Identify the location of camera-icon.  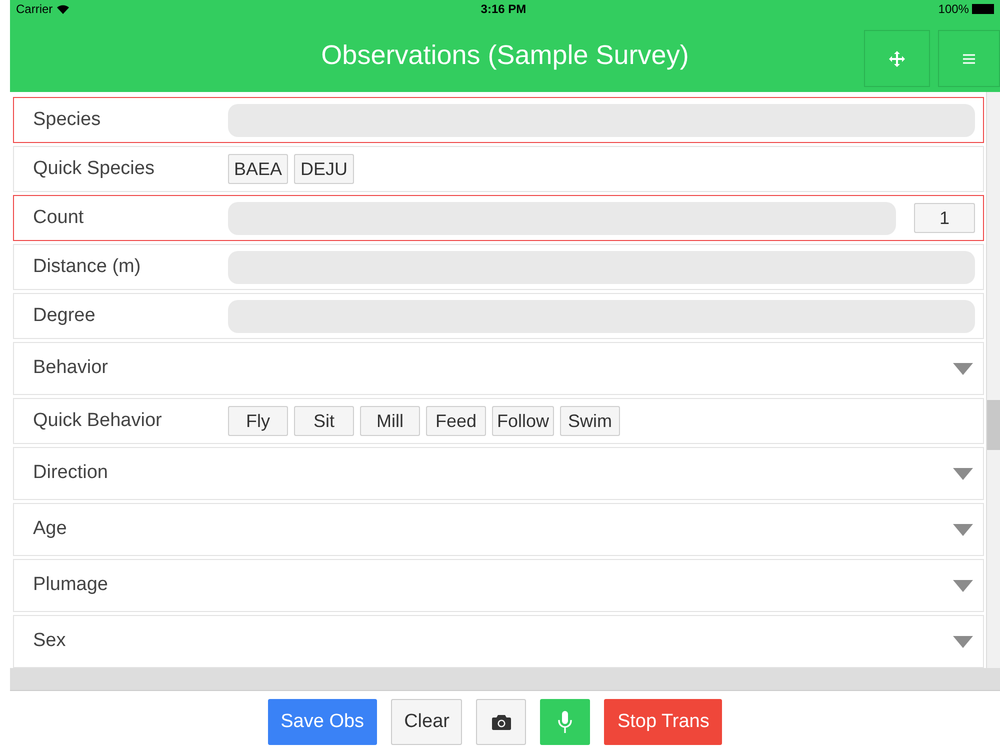
(501, 722).